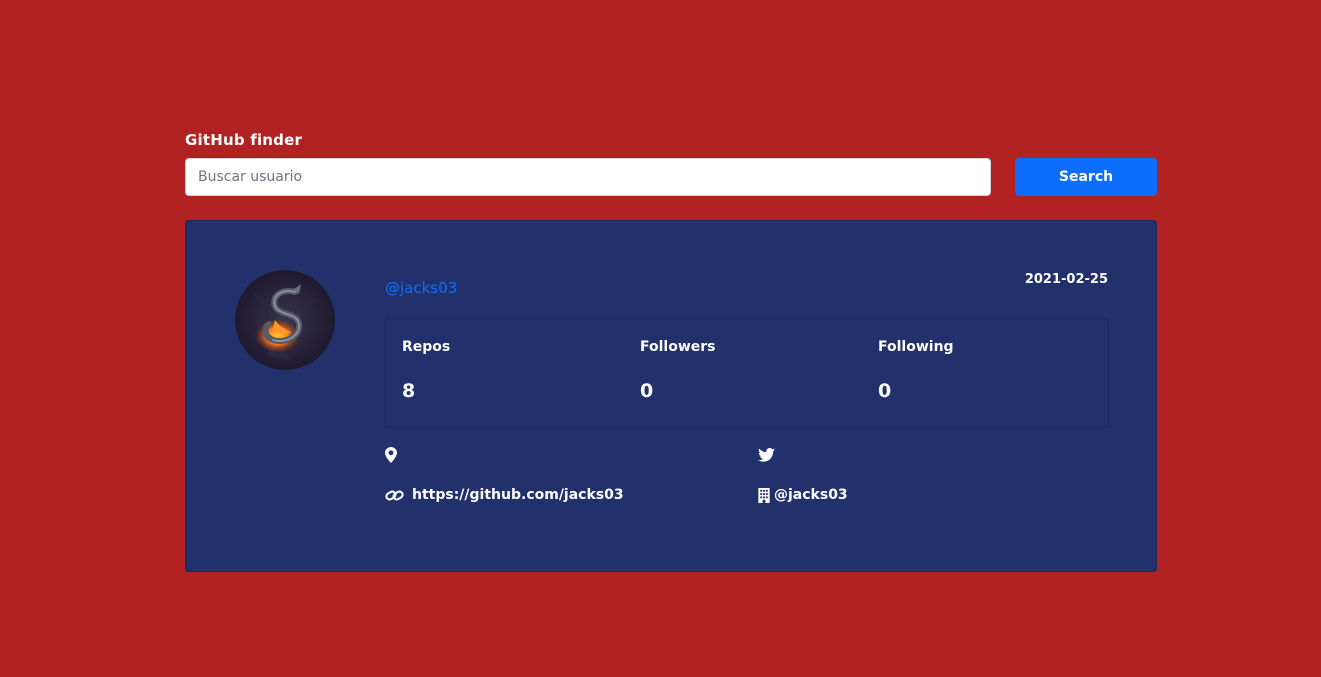  I want to click on blog-link: https://github.com/jacks03, so click(518, 495).